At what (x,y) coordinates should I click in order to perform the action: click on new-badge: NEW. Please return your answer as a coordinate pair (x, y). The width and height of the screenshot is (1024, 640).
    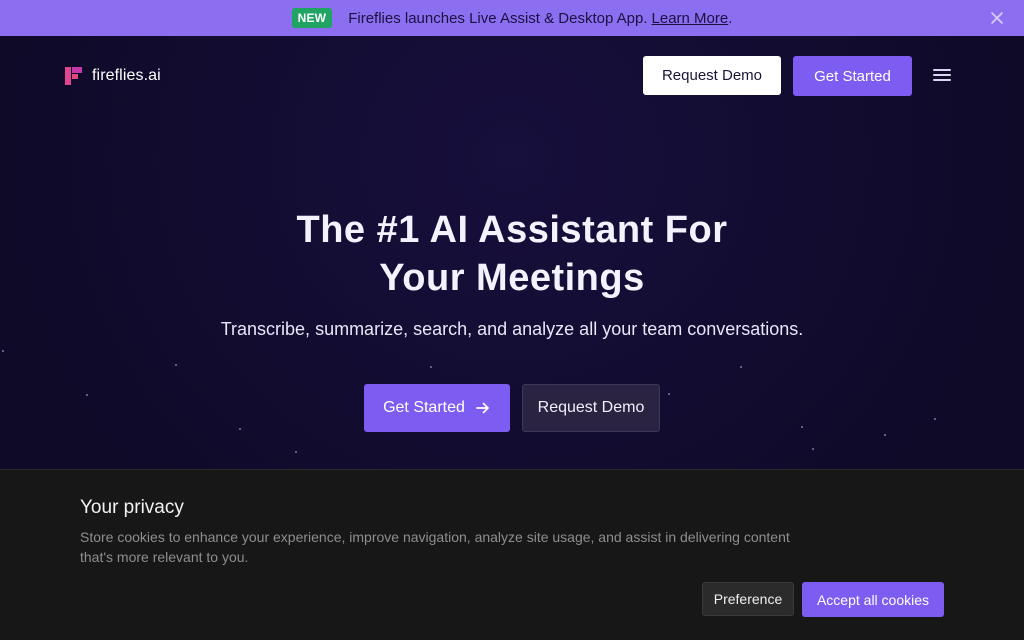
    Looking at the image, I should click on (312, 18).